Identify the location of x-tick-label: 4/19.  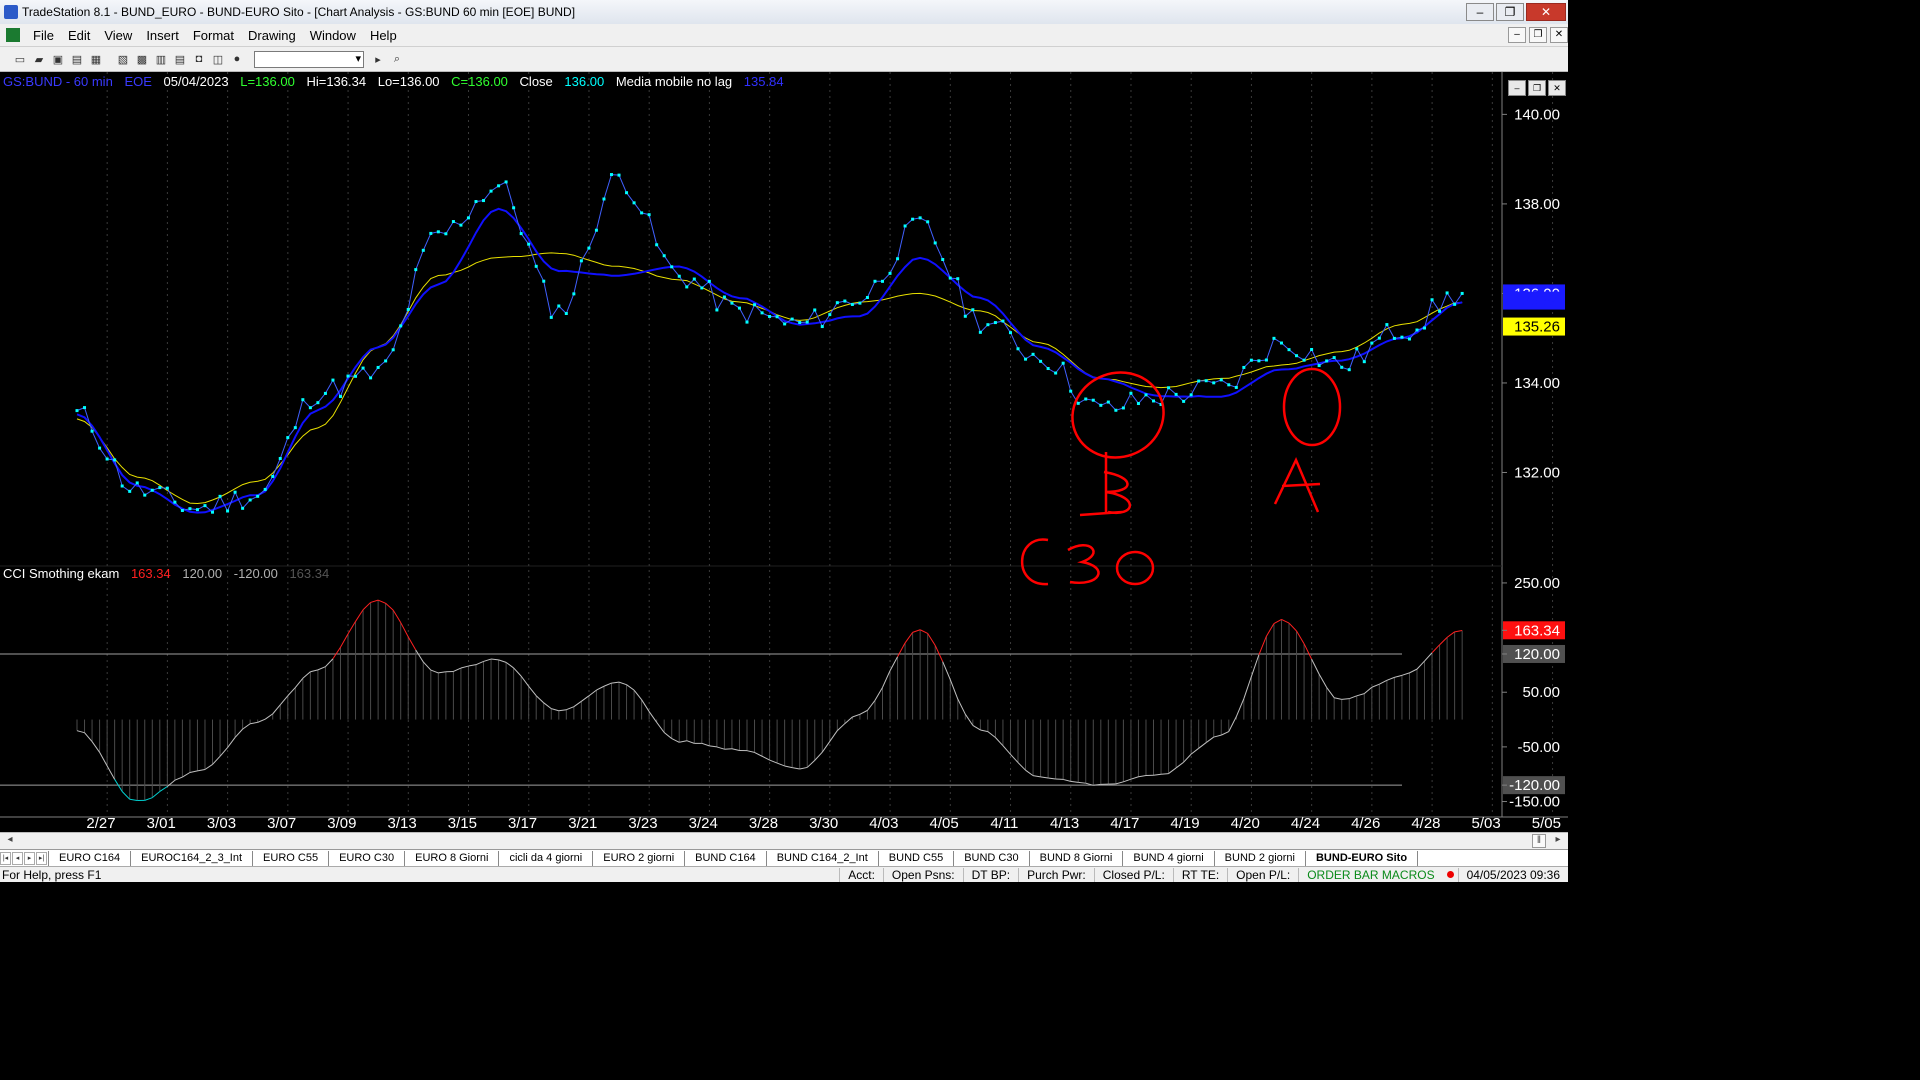
(1184, 823).